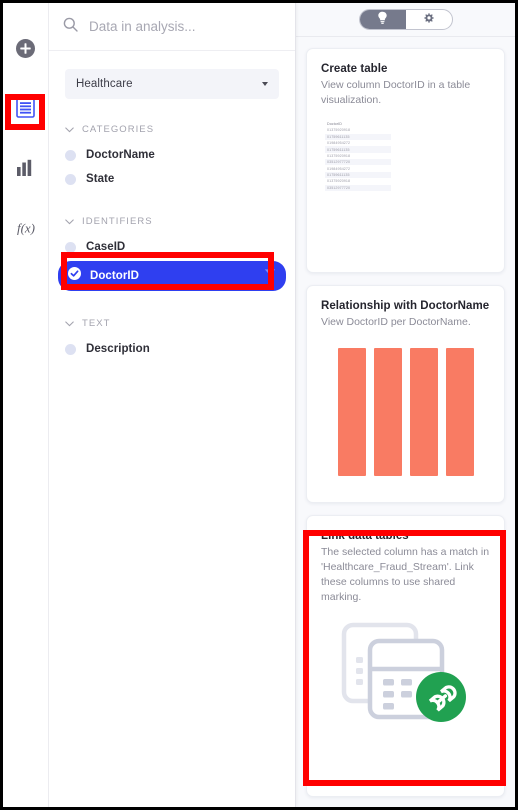 This screenshot has height=810, width=518. What do you see at coordinates (405, 306) in the screenshot?
I see `card-title: Relationship with DoctorName` at bounding box center [405, 306].